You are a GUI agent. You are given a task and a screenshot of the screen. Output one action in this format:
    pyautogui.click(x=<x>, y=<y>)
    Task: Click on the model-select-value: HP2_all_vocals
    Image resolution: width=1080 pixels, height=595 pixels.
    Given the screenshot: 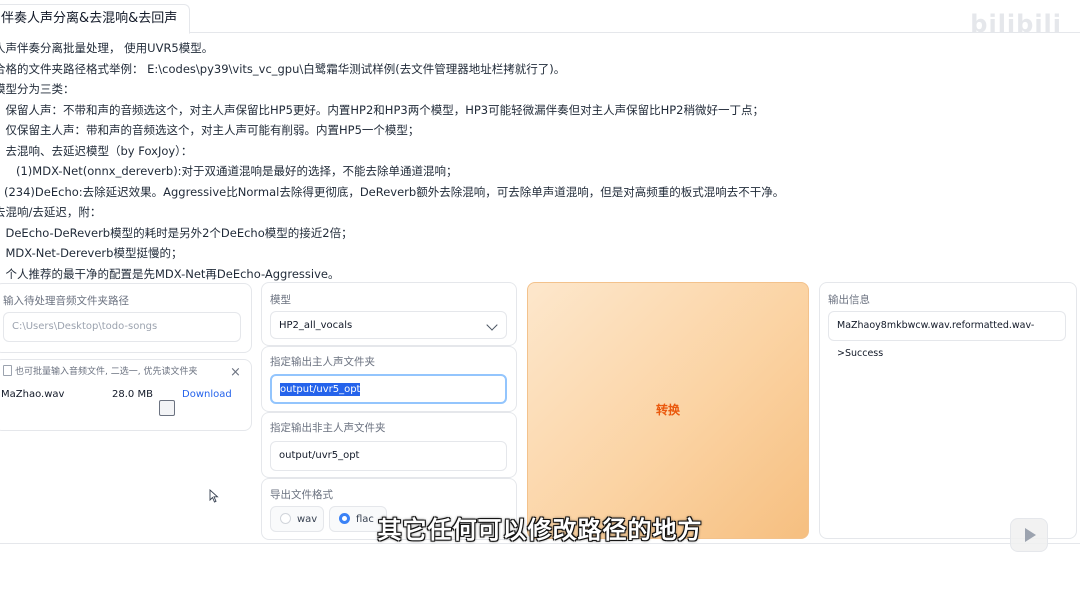 What is the action you would take?
    pyautogui.click(x=316, y=325)
    